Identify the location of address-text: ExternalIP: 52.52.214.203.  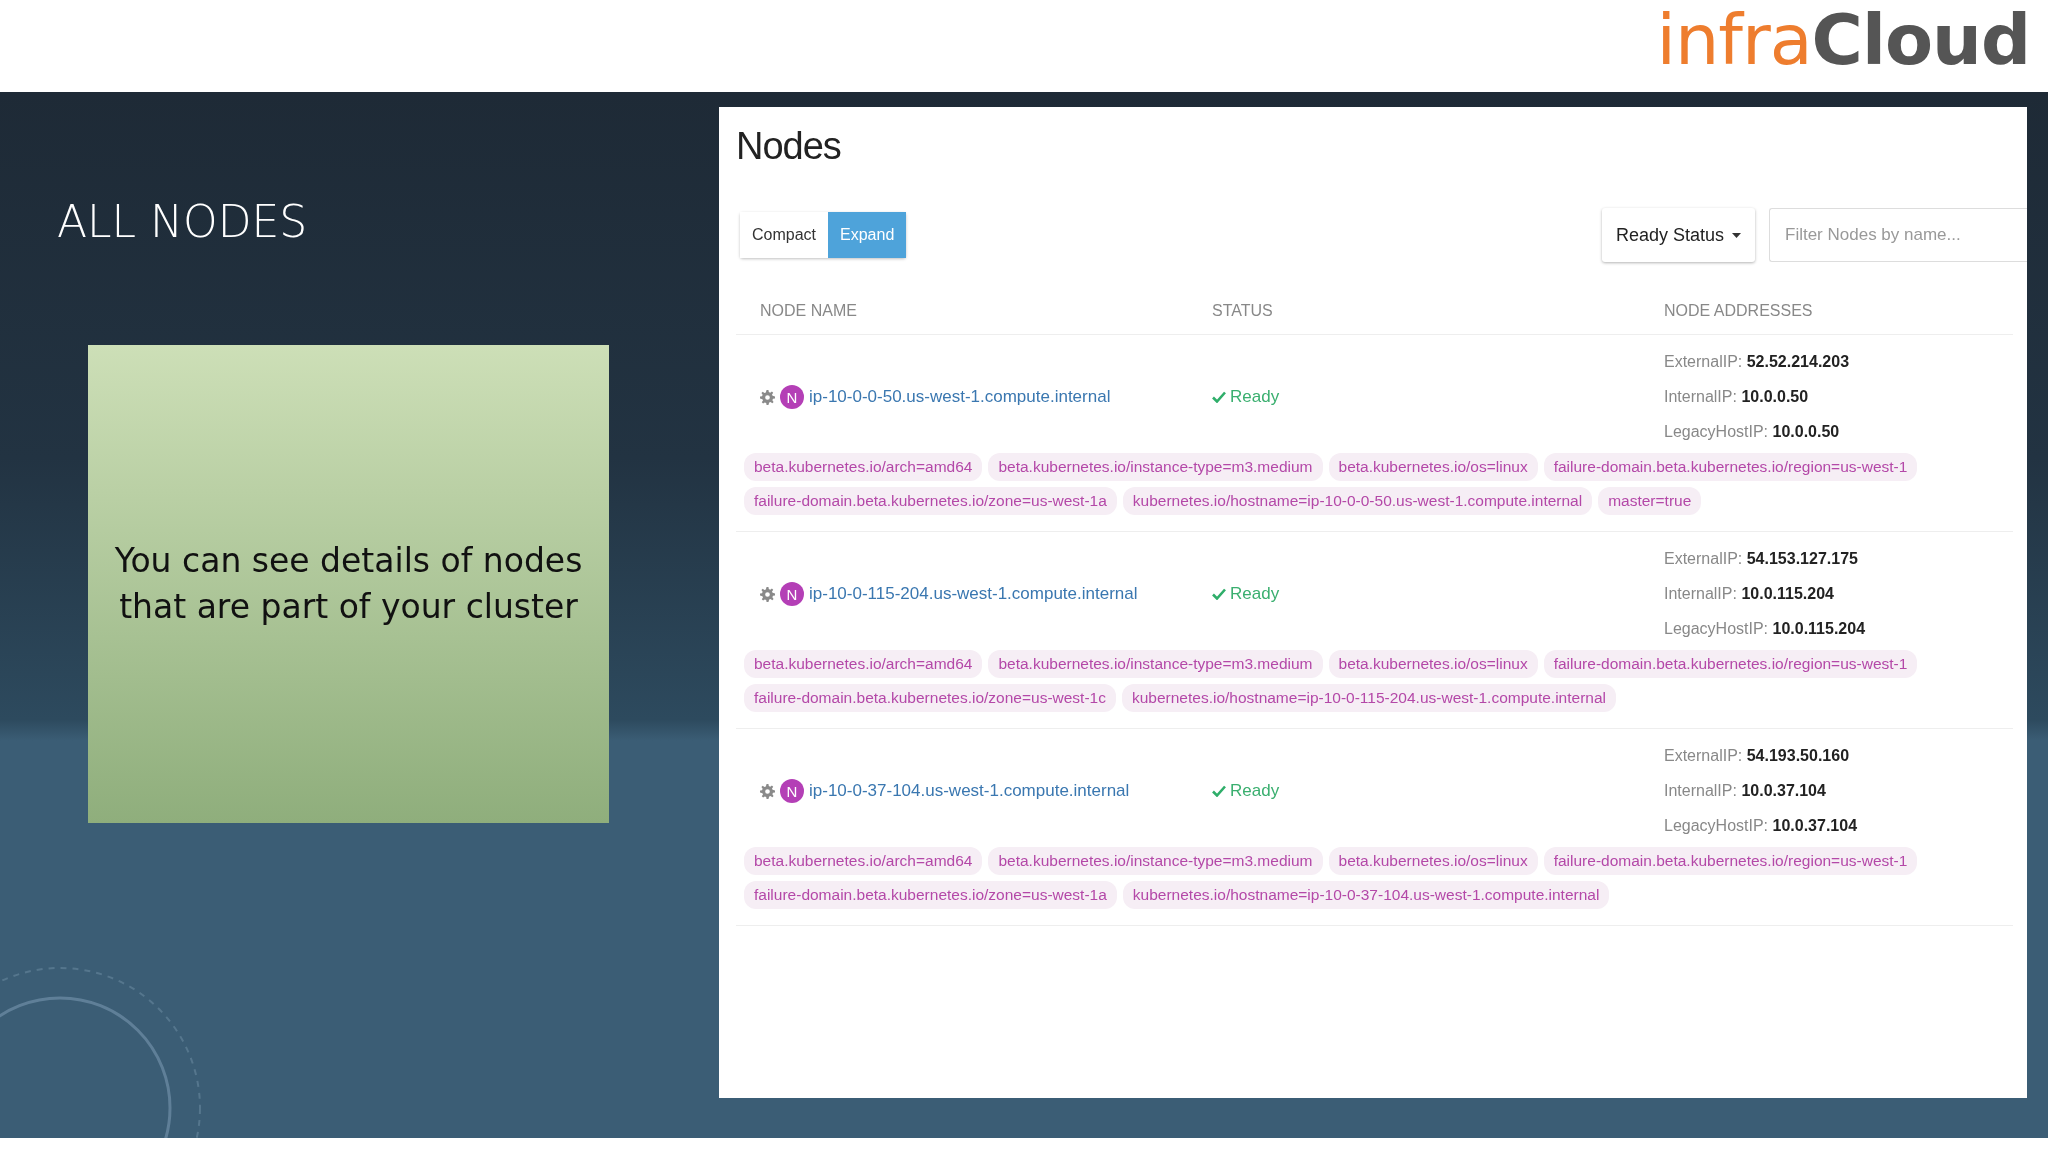
(1757, 362).